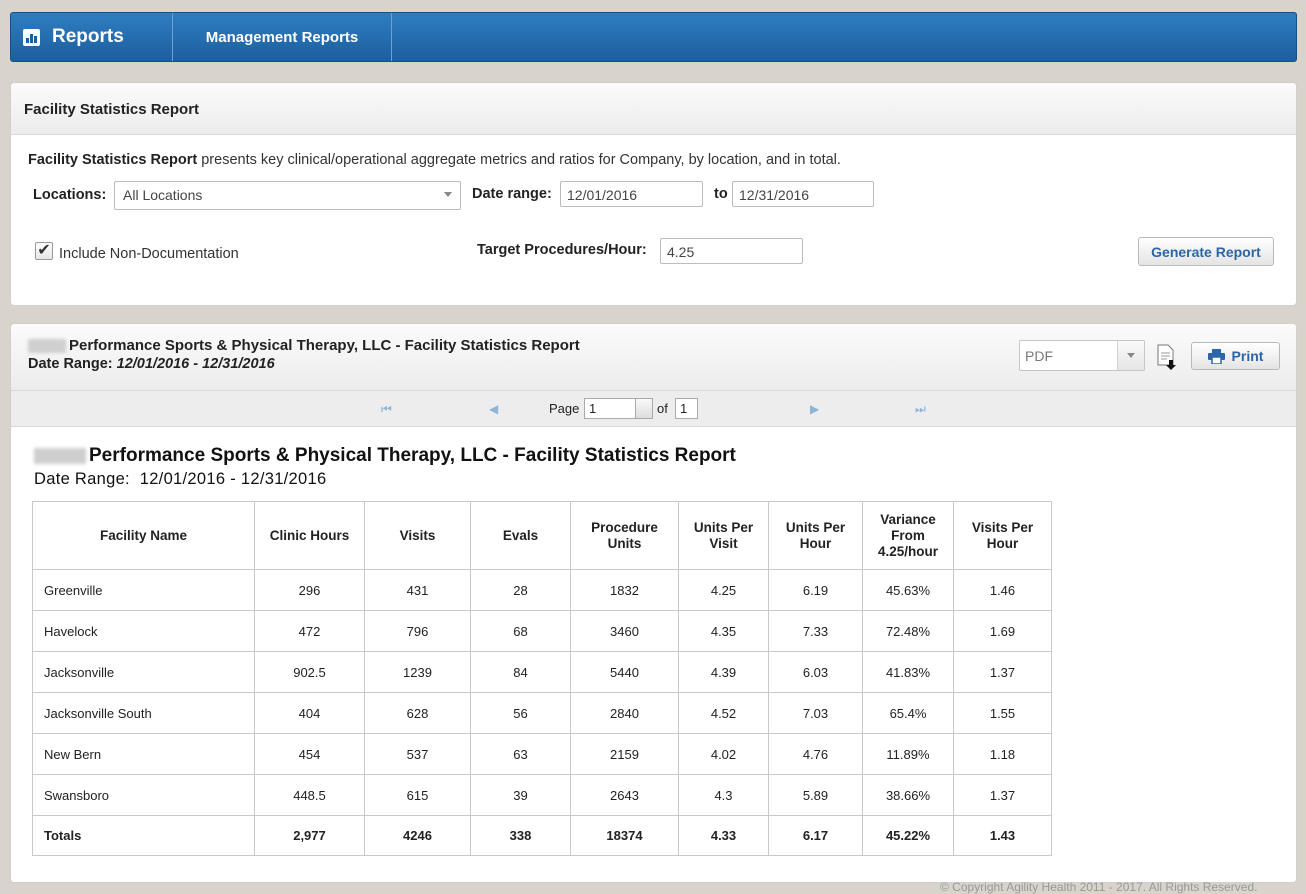 This screenshot has height=894, width=1306. I want to click on date-to-input: 12/31/2016, so click(803, 194).